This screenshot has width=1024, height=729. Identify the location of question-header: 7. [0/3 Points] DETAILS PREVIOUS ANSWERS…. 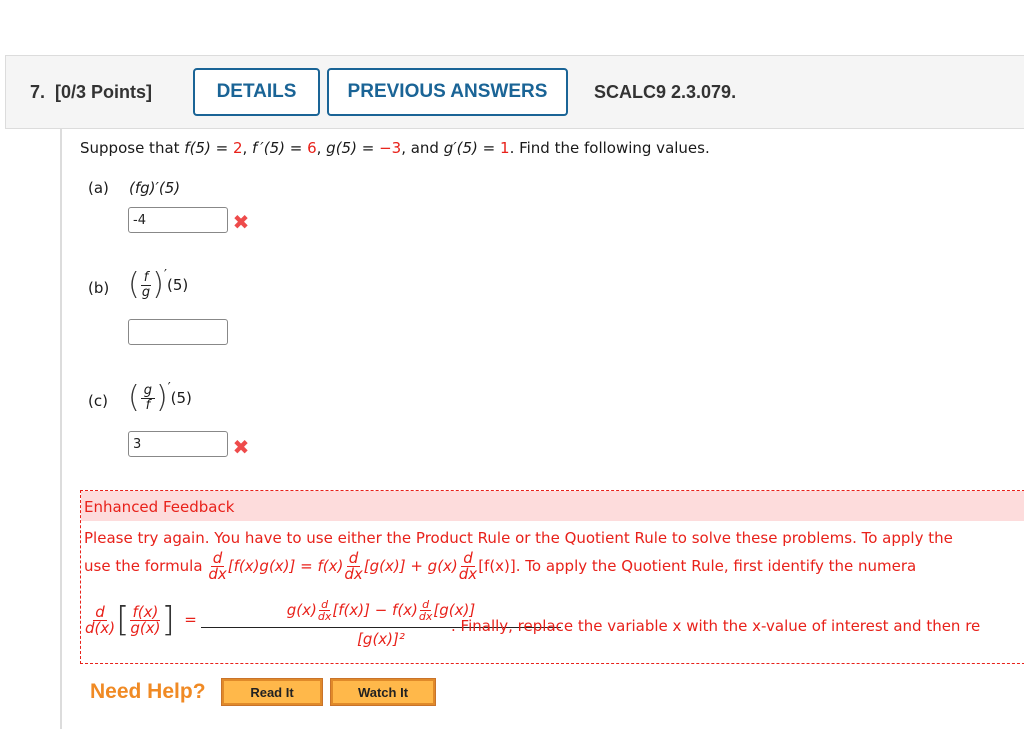
(514, 92).